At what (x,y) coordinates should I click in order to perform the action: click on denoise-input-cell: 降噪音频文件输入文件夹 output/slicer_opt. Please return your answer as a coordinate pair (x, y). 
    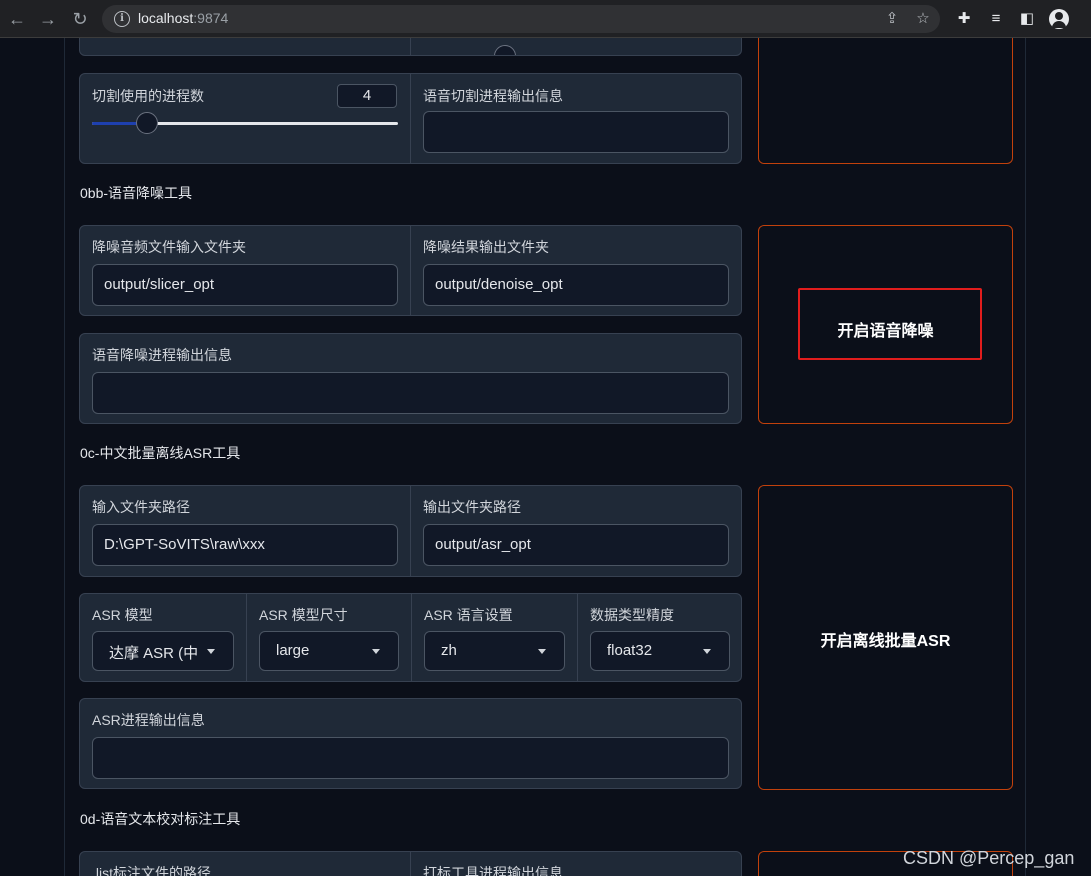
    Looking at the image, I should click on (245, 270).